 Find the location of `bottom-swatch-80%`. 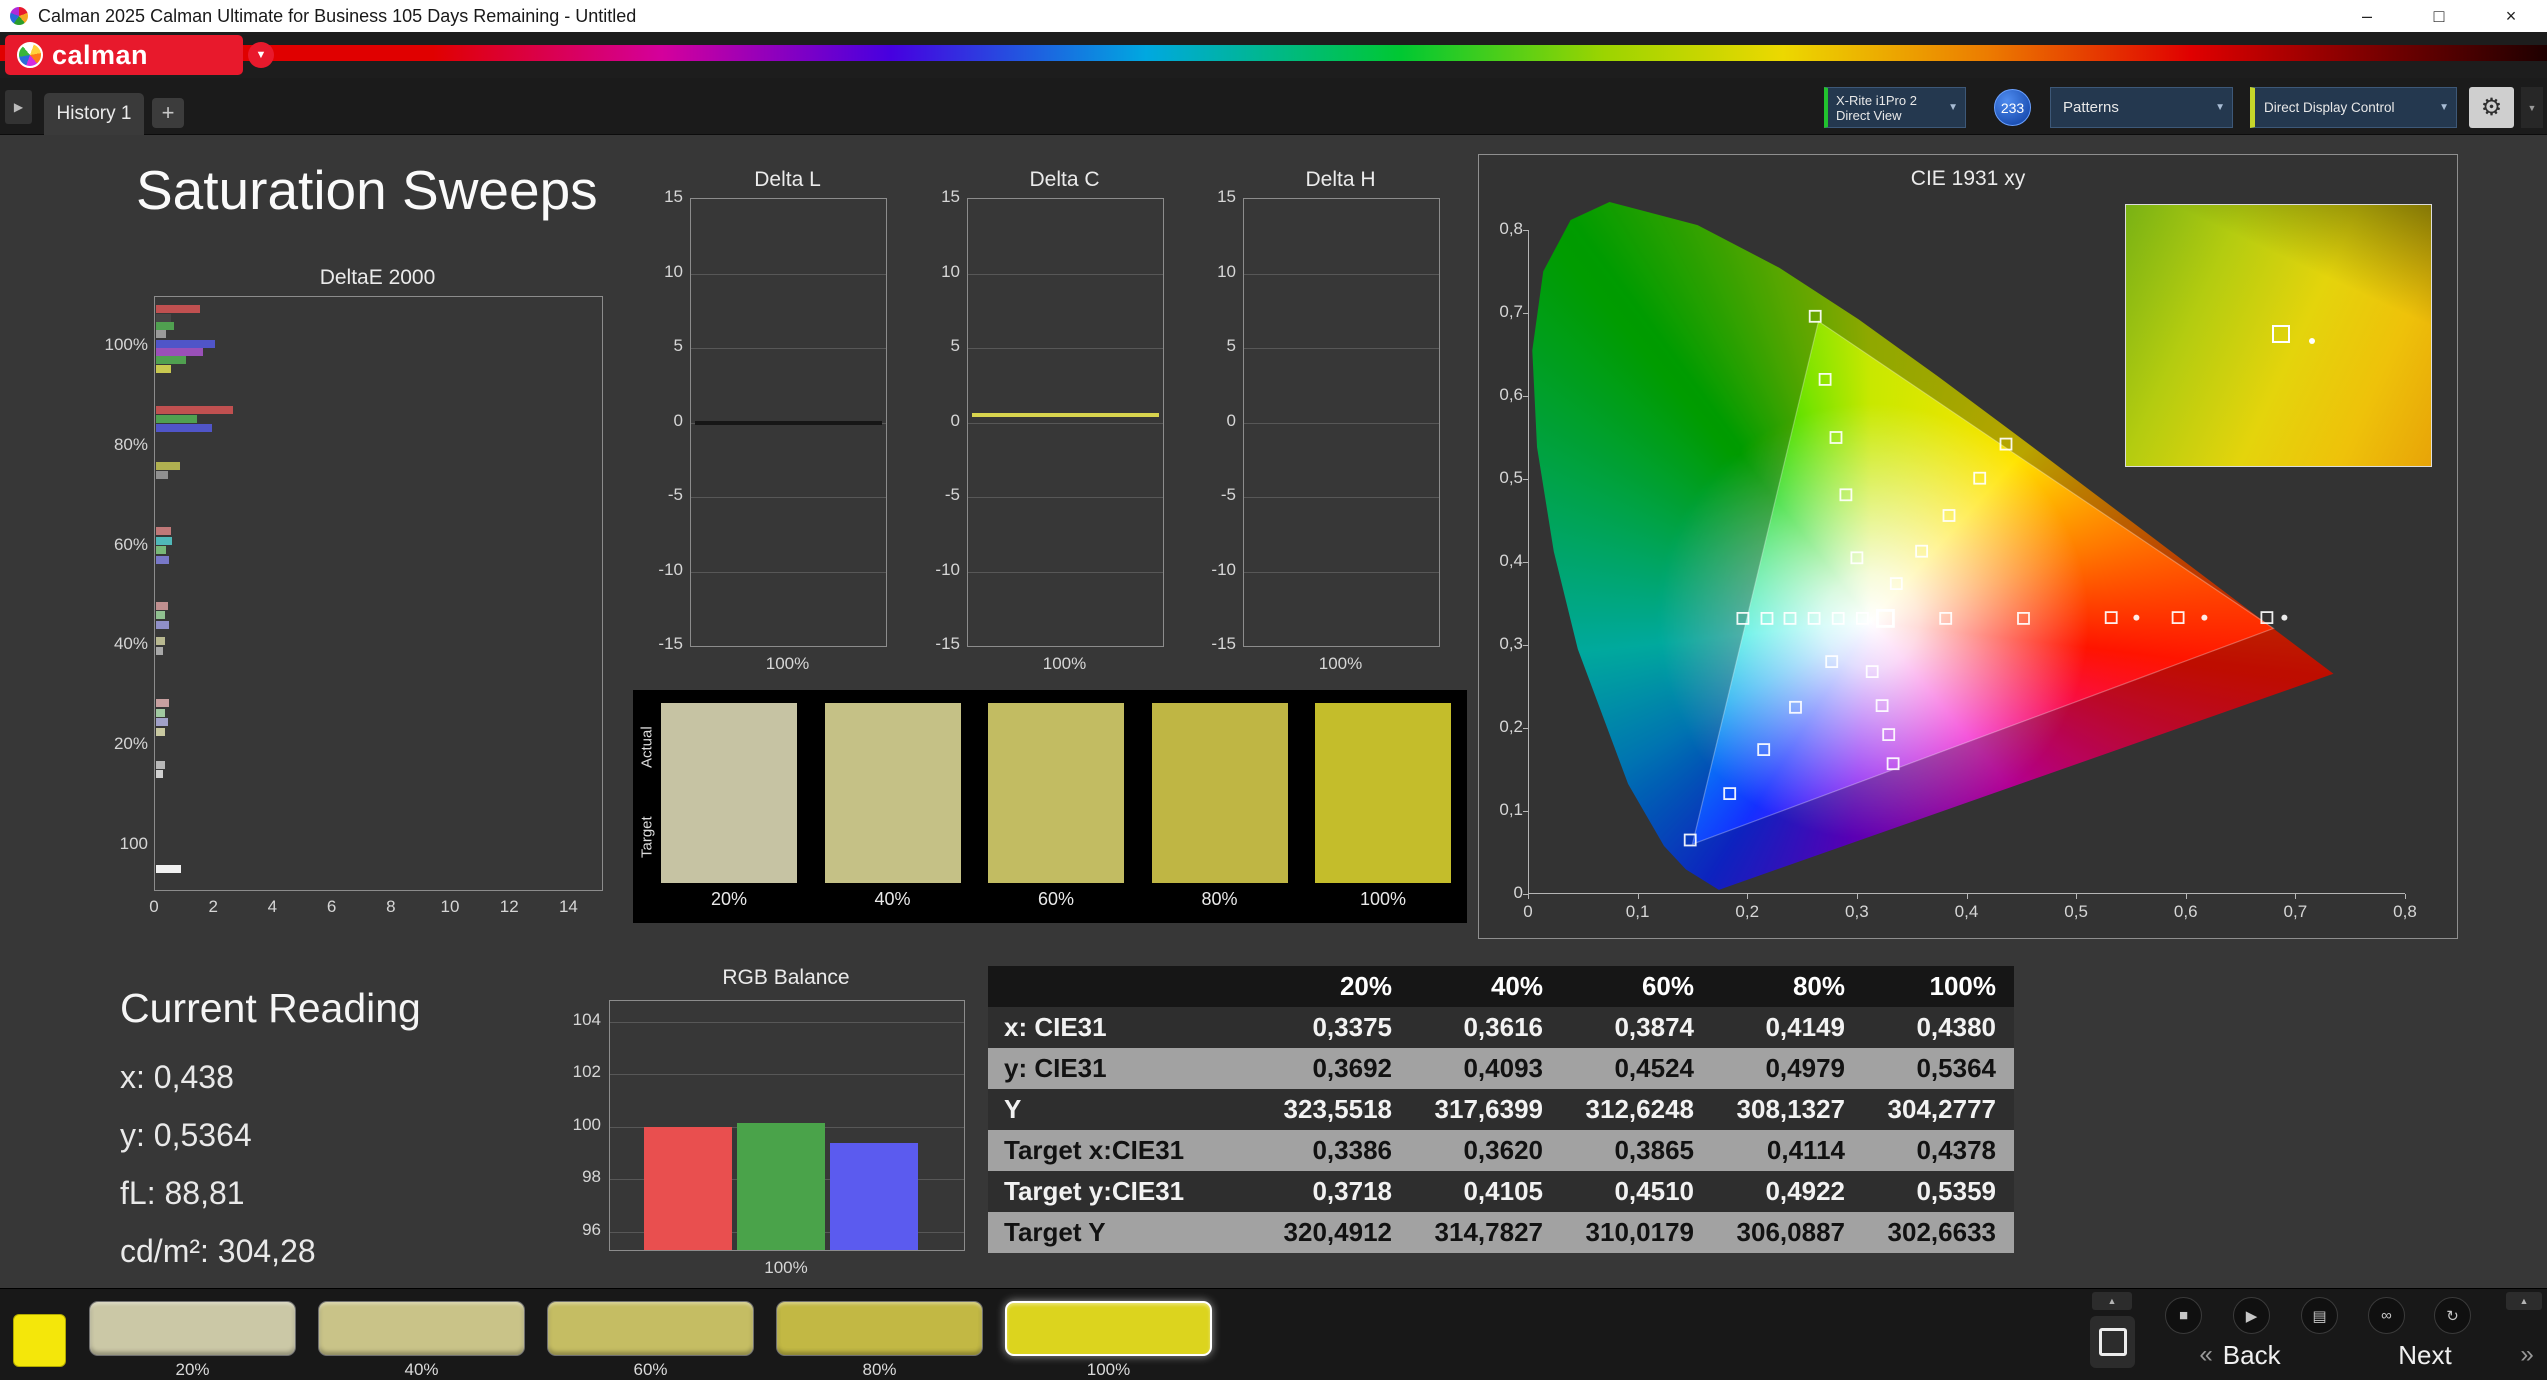

bottom-swatch-80% is located at coordinates (879, 1328).